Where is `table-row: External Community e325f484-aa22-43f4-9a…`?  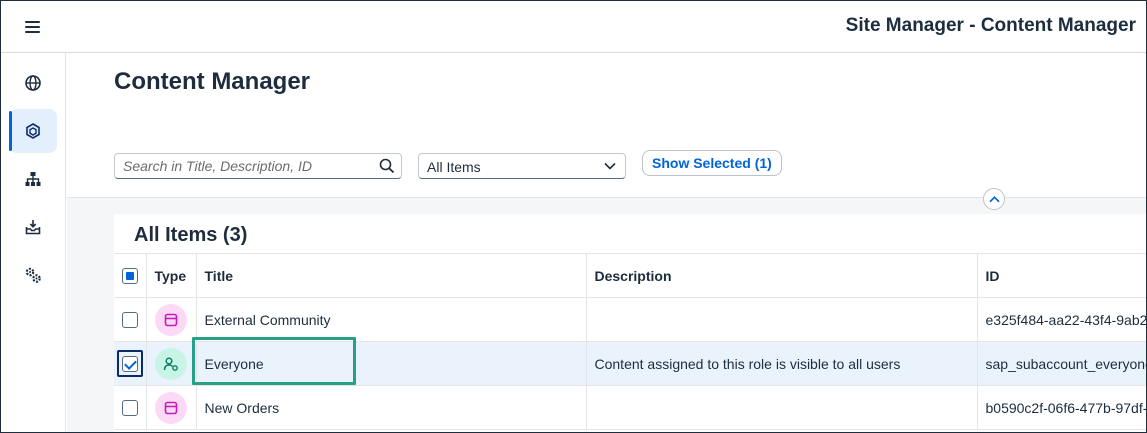
table-row: External Community e325f484-aa22-43f4-9a… is located at coordinates (630, 319).